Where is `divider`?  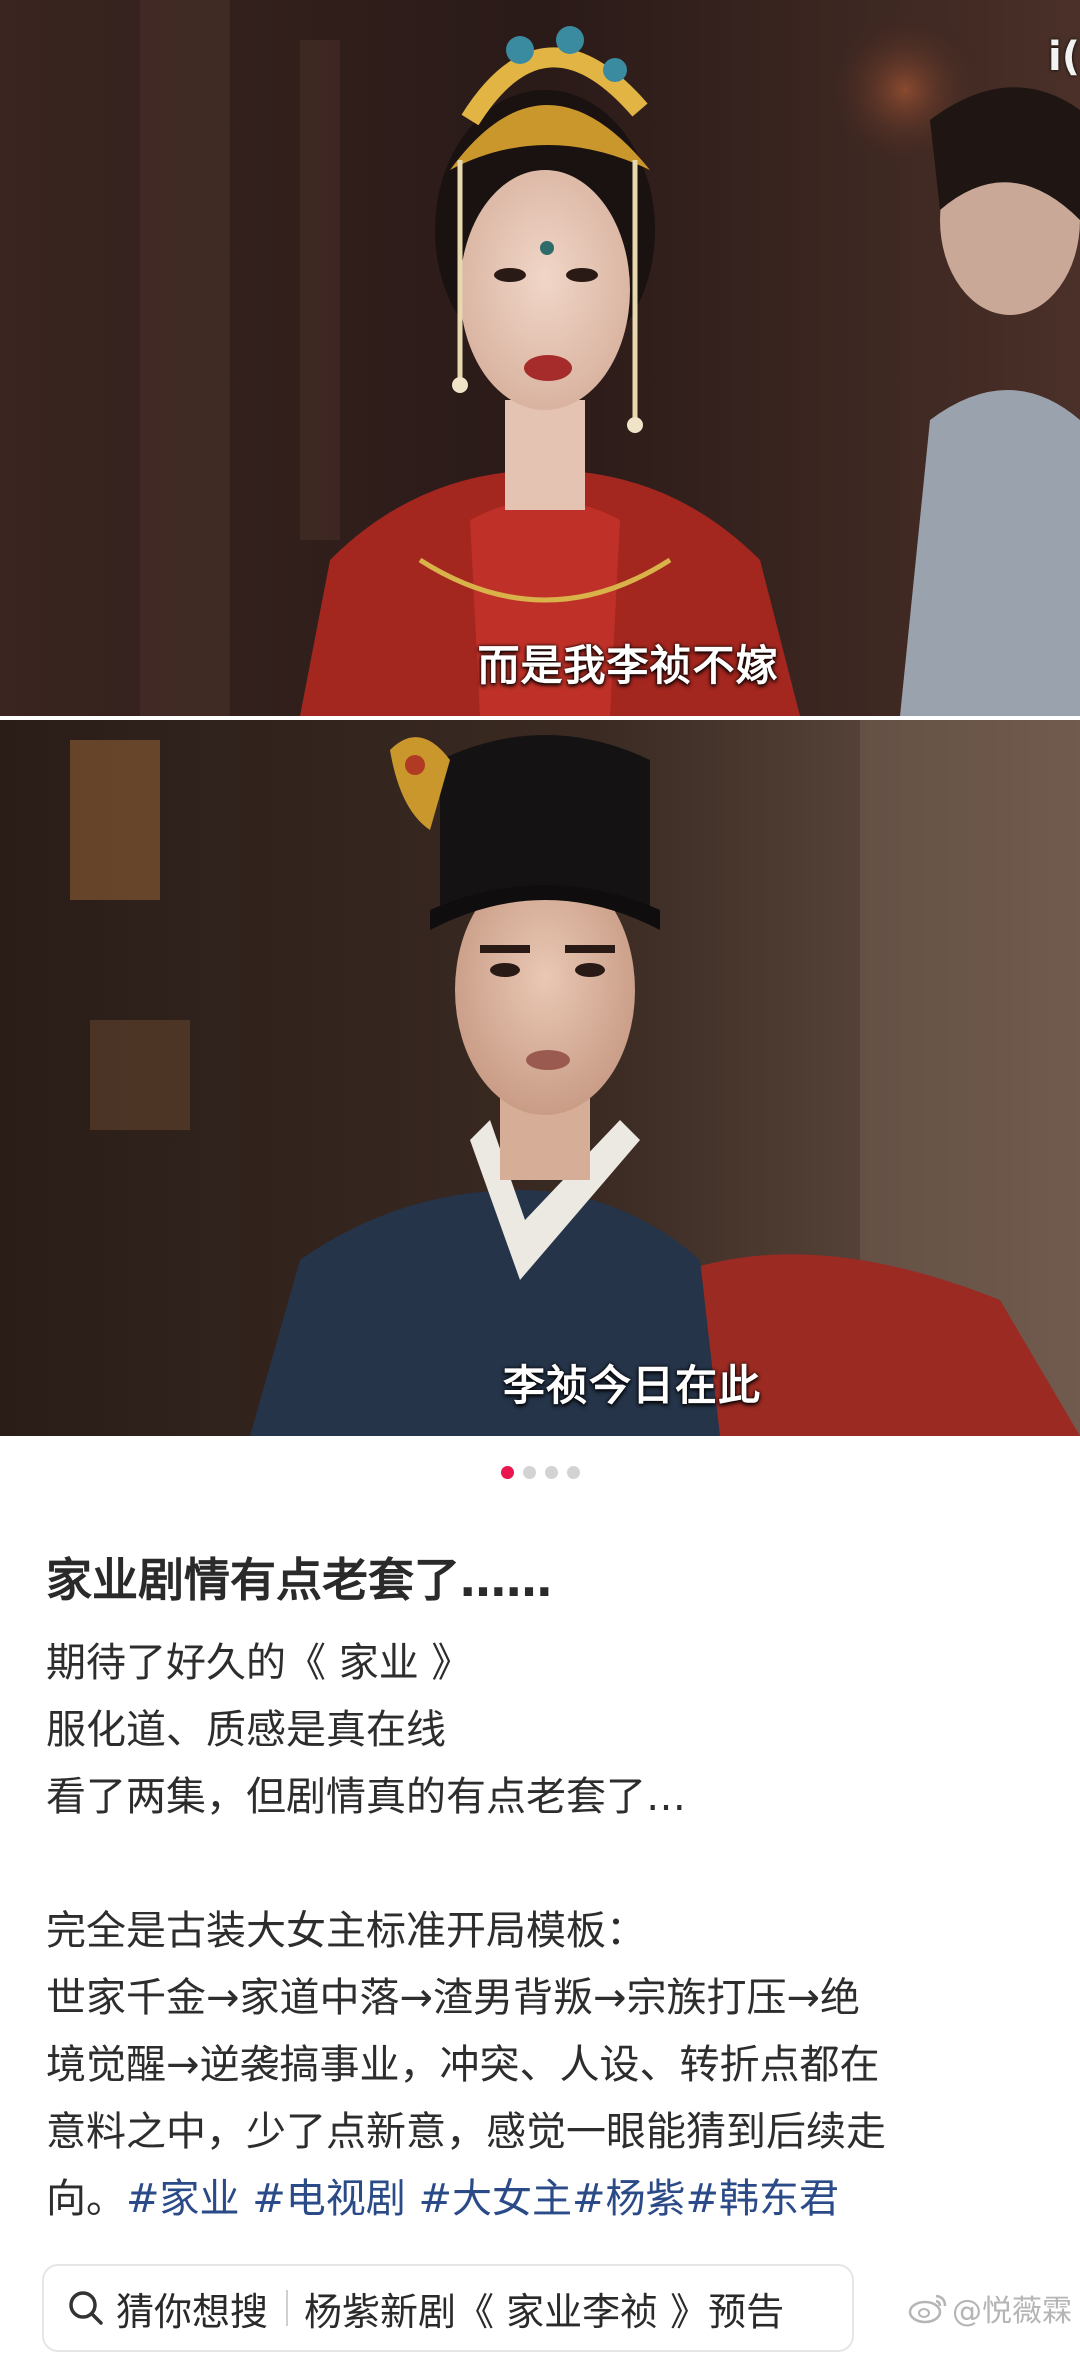 divider is located at coordinates (287, 2308).